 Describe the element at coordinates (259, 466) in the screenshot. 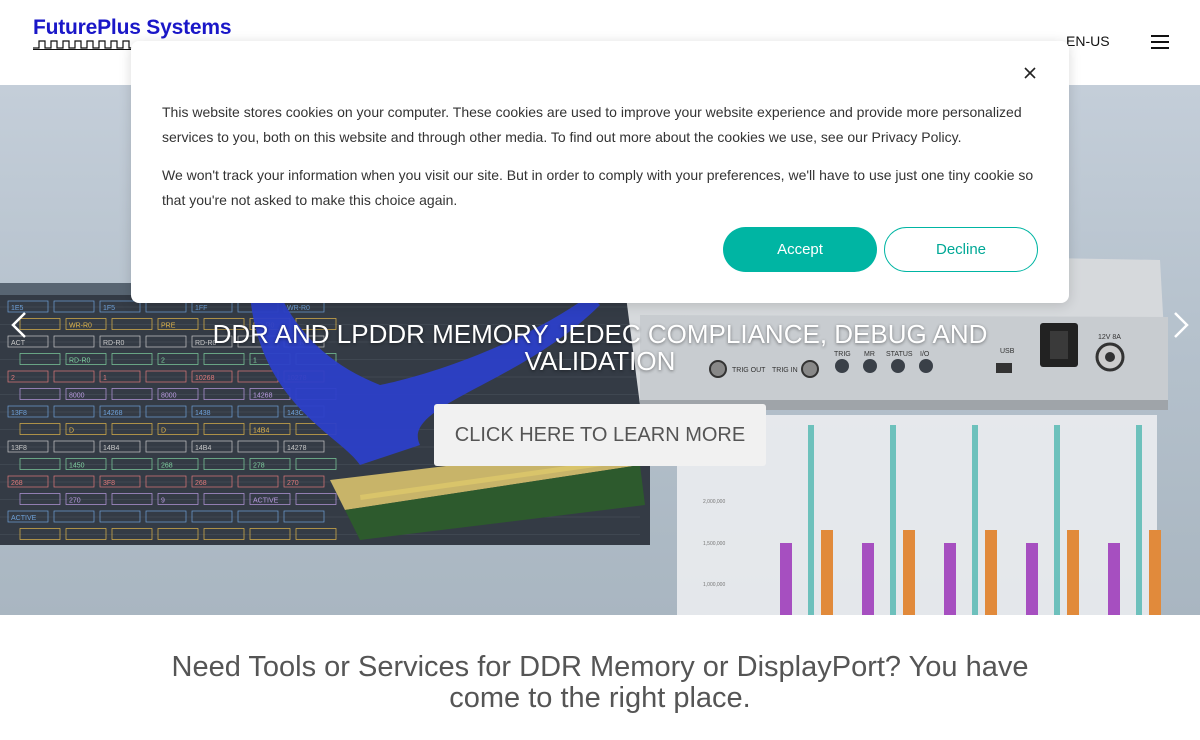

I see `waveform-label: 278` at that location.